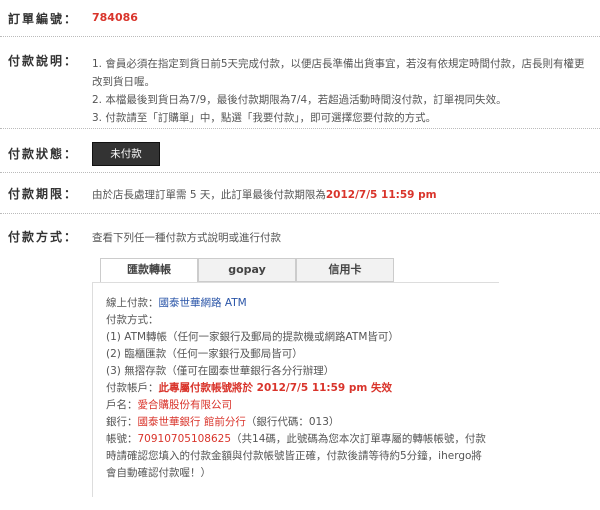  I want to click on bank-label: 銀行：, so click(122, 422).